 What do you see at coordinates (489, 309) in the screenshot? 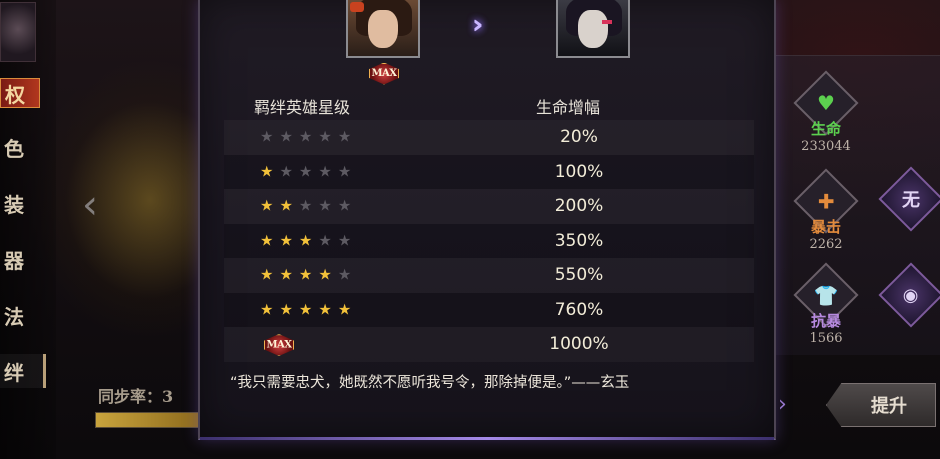
I see `table-row: ★ ★ ★ ★ ★ 760%` at bounding box center [489, 309].